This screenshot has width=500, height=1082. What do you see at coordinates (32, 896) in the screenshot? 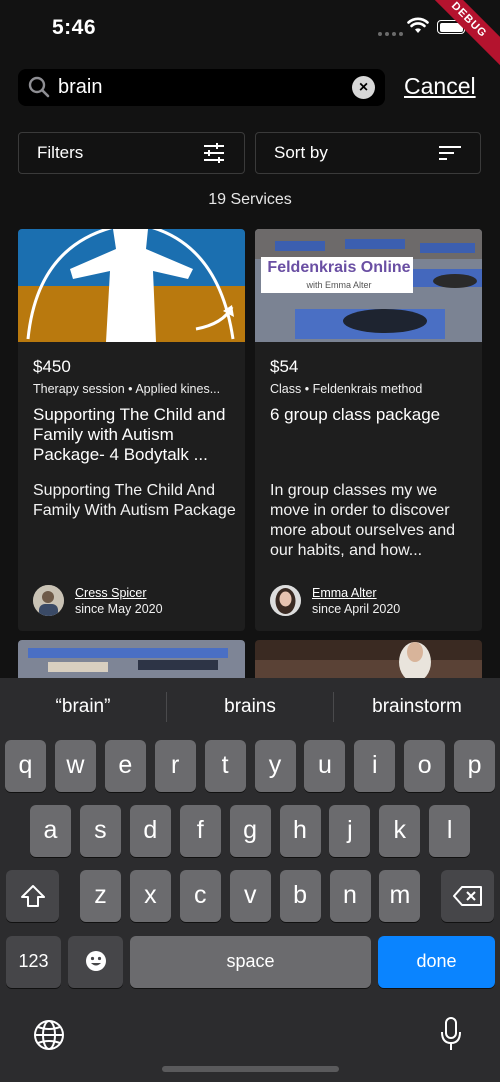
I see `shift-key` at bounding box center [32, 896].